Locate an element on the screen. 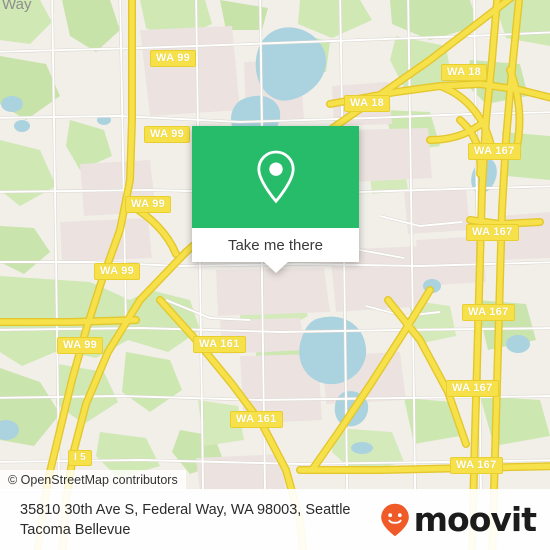 The height and width of the screenshot is (550, 550). popup-tail is located at coordinates (275, 267).